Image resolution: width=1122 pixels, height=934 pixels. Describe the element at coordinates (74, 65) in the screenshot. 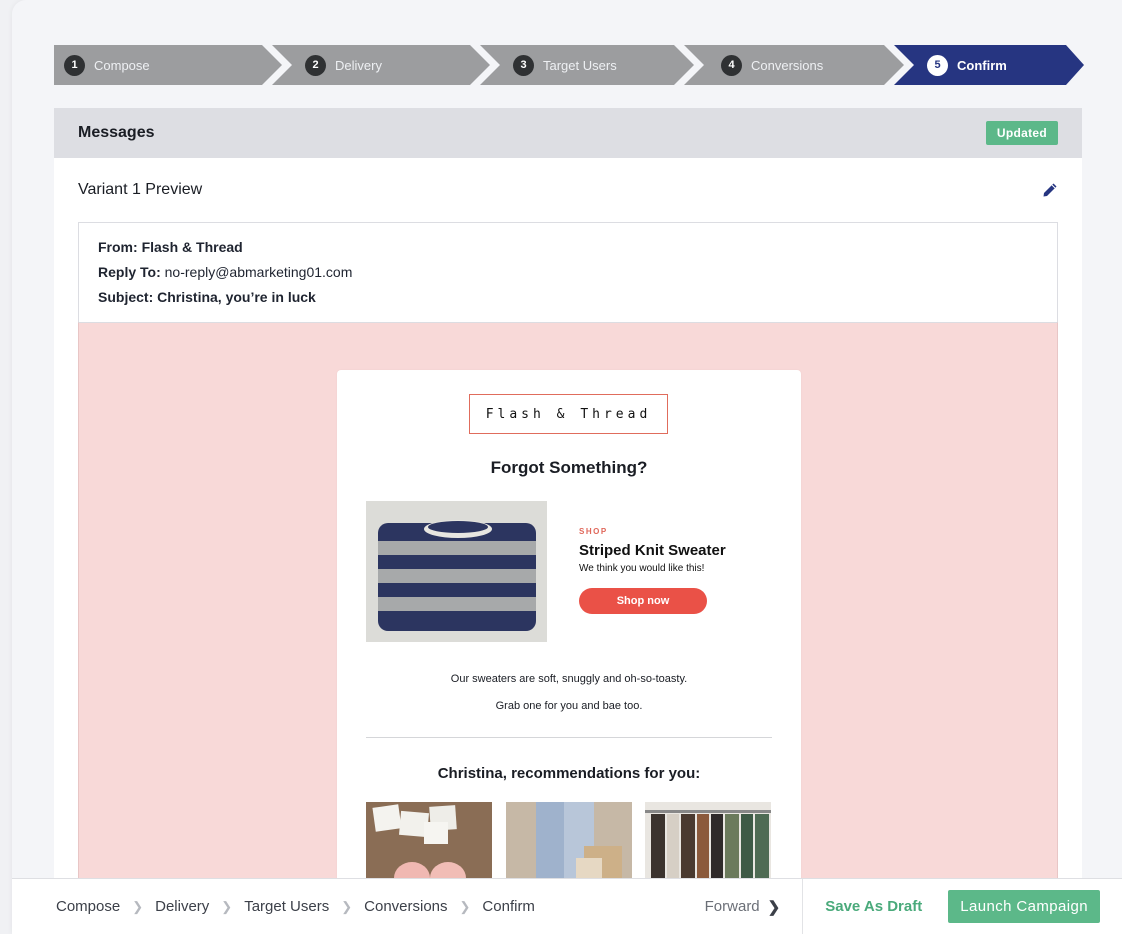

I see `step-number: 1` at that location.